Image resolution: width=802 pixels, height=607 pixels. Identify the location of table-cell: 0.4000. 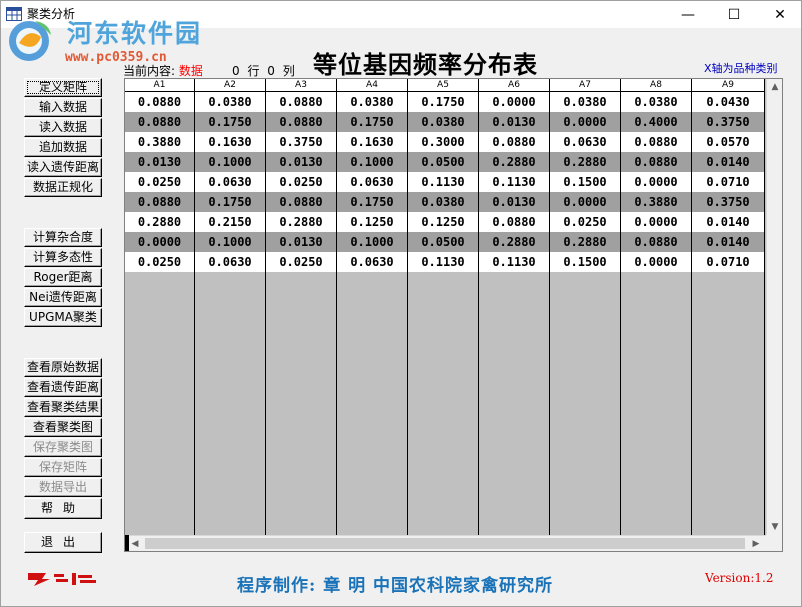
(656, 122).